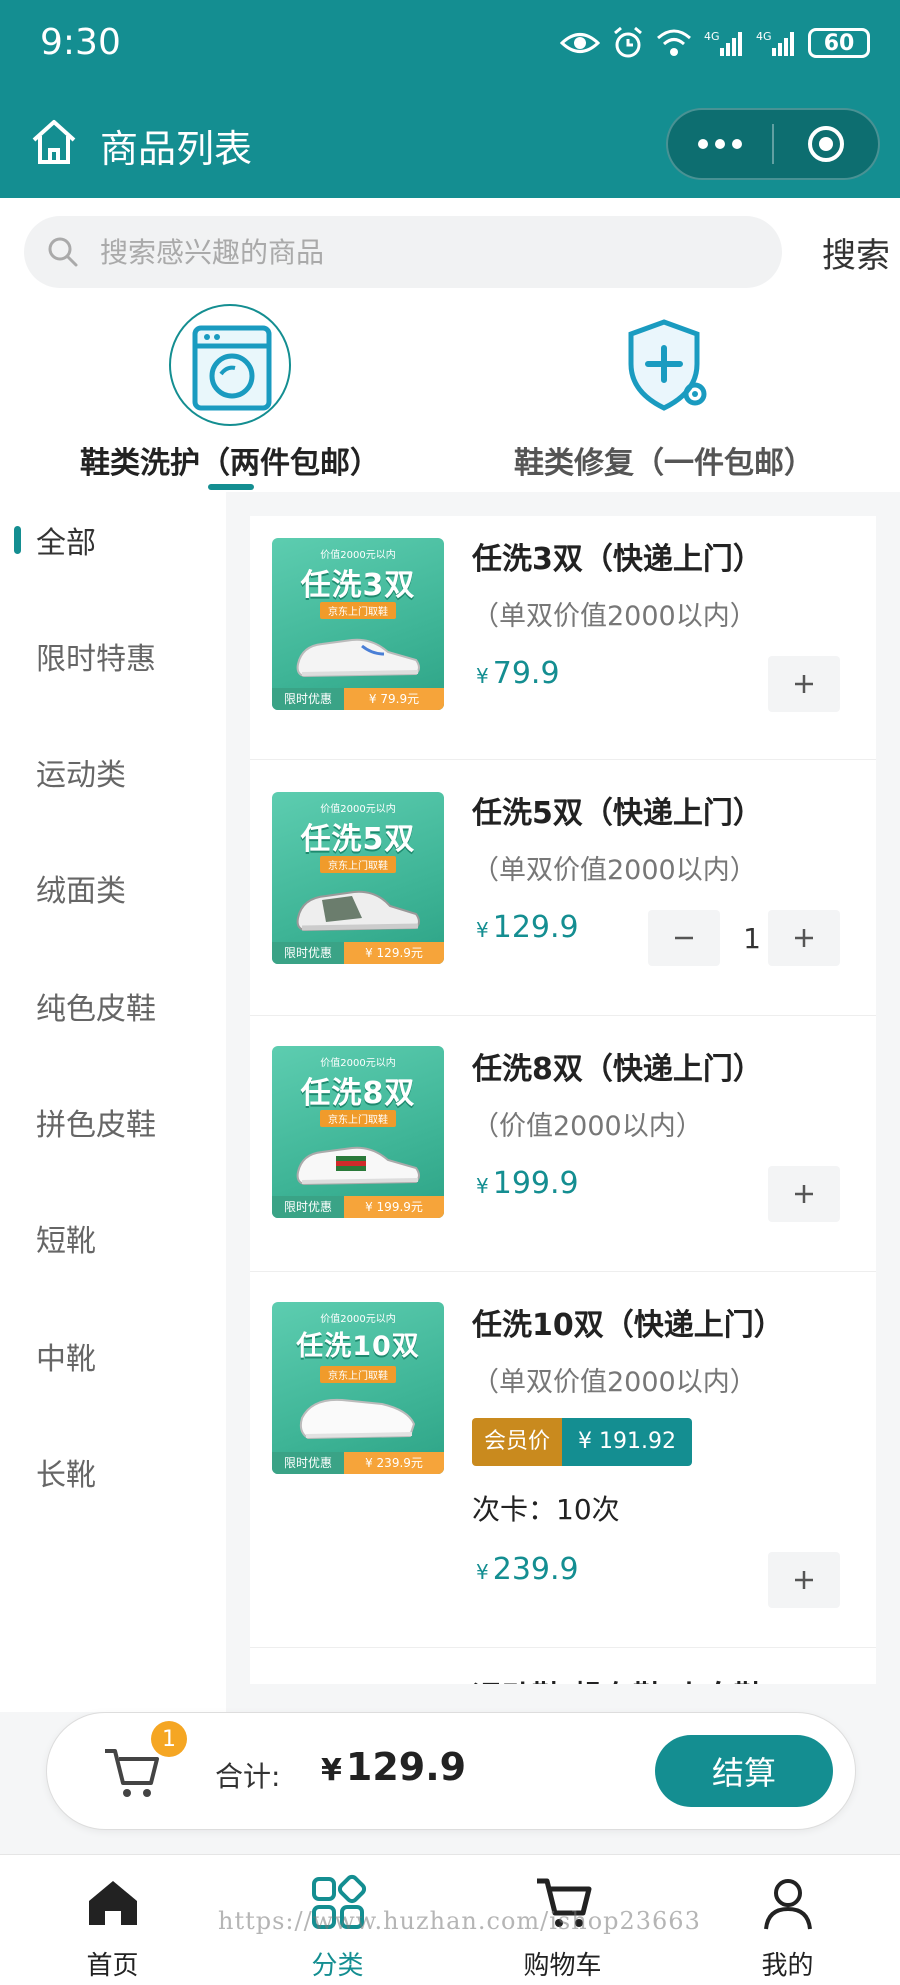  Describe the element at coordinates (674, 42) in the screenshot. I see `wifi-icon` at that location.